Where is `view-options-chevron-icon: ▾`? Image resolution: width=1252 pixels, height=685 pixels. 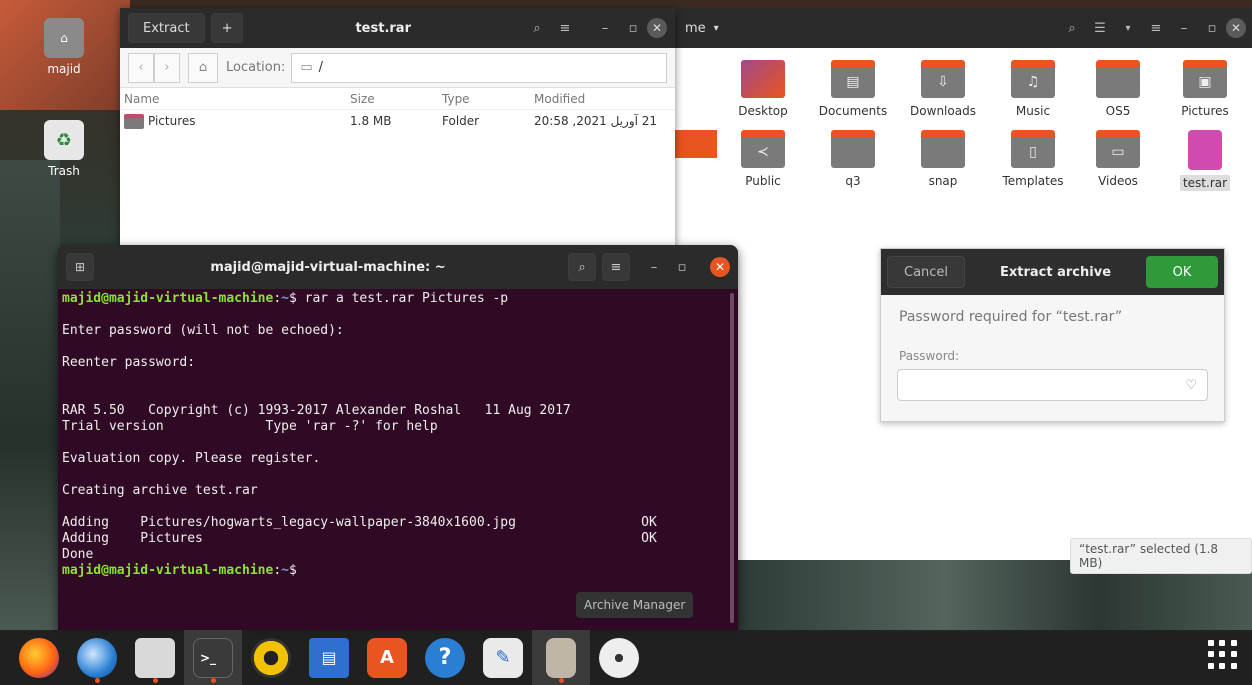
view-options-chevron-icon: ▾ is located at coordinates (1128, 28).